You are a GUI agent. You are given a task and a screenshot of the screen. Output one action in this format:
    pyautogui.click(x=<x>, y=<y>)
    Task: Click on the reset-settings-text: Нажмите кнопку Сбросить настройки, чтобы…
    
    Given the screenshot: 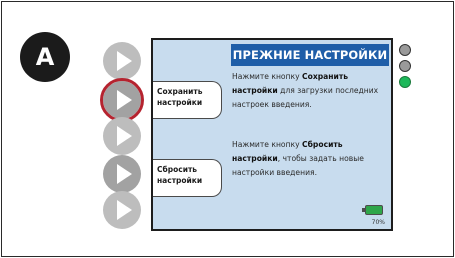 What is the action you would take?
    pyautogui.click(x=311, y=159)
    